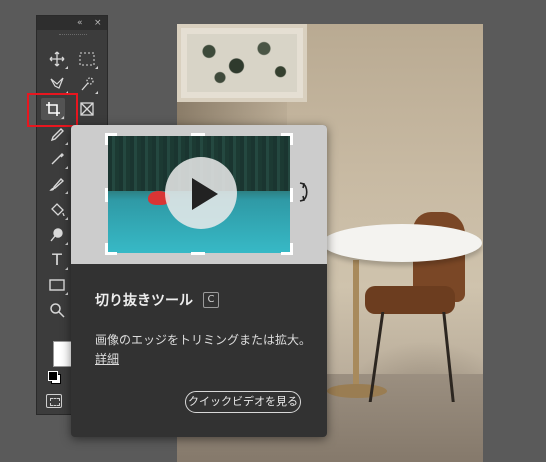 This screenshot has height=462, width=546. What do you see at coordinates (54, 401) in the screenshot?
I see `quick-mask-icon` at bounding box center [54, 401].